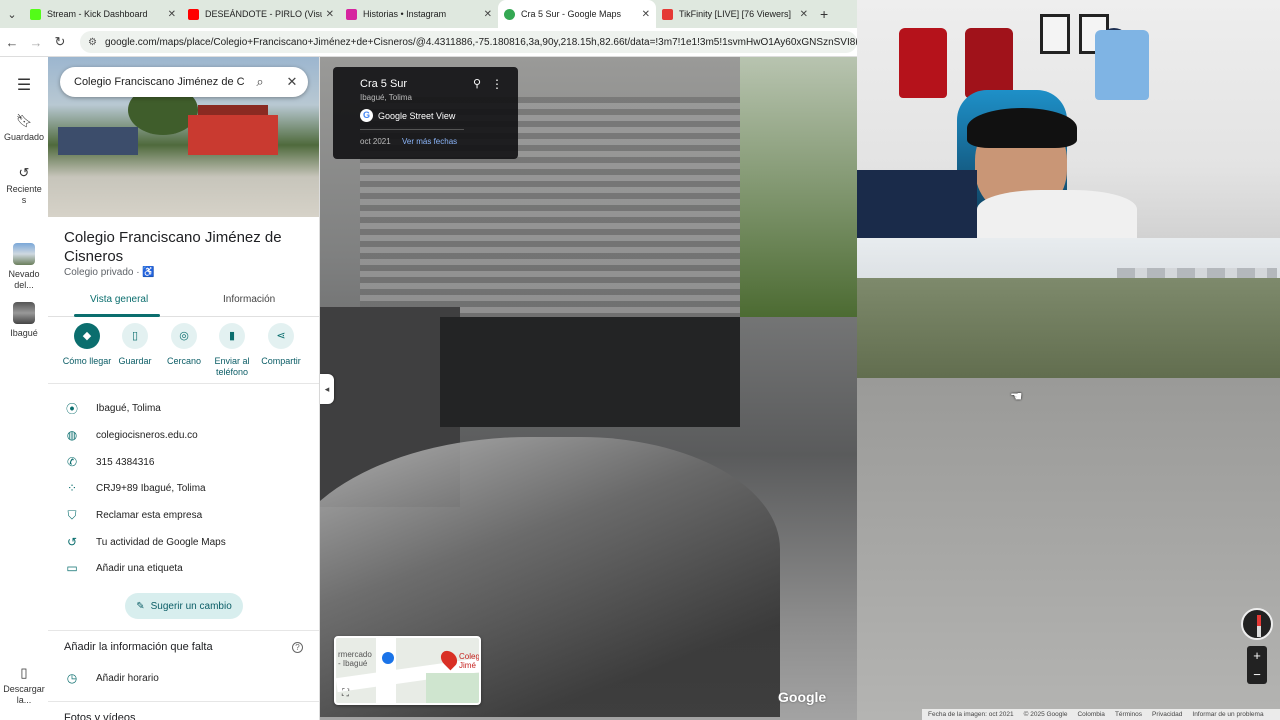 This screenshot has height=720, width=1280. What do you see at coordinates (72, 462) in the screenshot?
I see `phone-icon: ✆` at bounding box center [72, 462].